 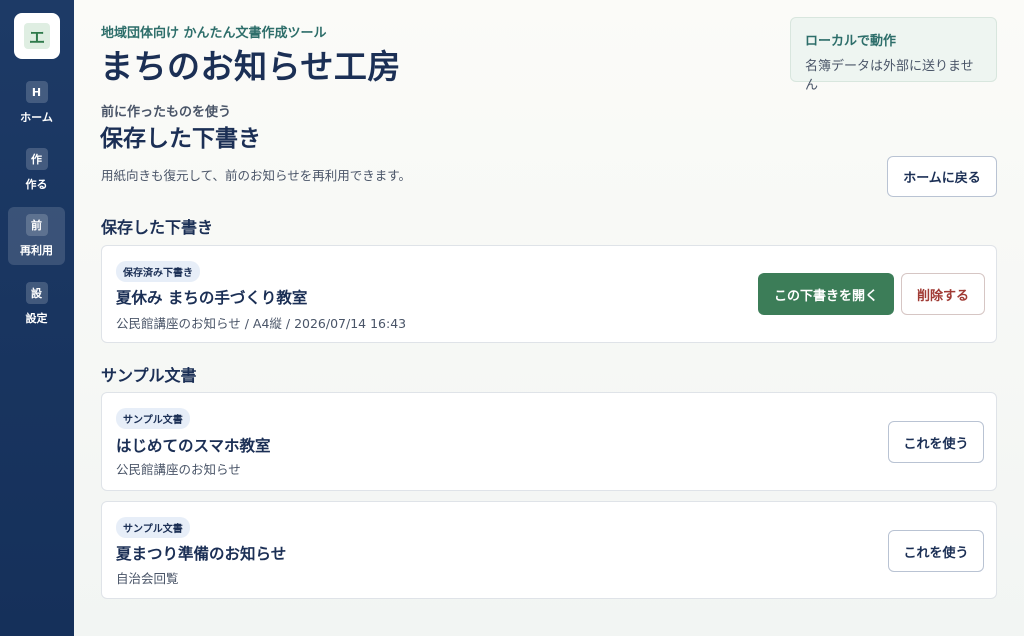 I want to click on delete-draft-button: 削除する, so click(x=943, y=294).